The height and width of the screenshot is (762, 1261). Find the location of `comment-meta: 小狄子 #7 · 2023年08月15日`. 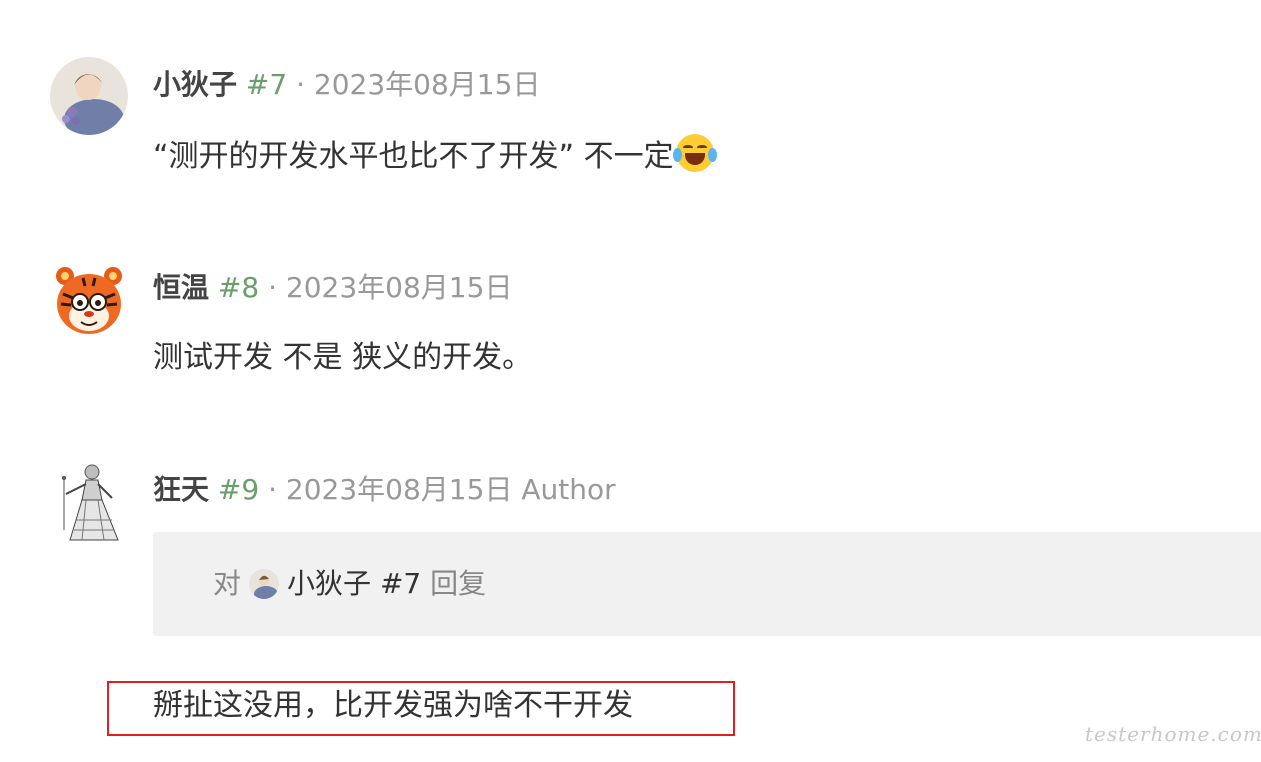

comment-meta: 小狄子 #7 · 2023年08月15日 is located at coordinates (346, 85).